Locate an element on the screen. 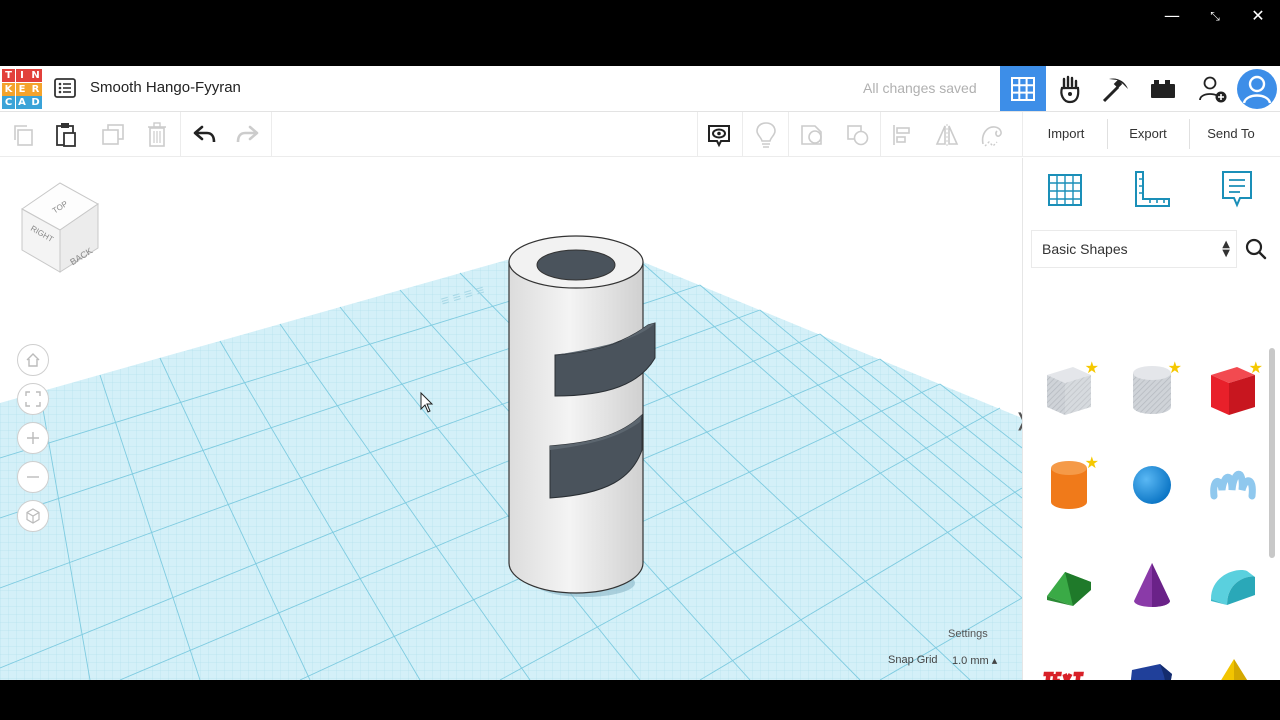 The height and width of the screenshot is (720, 1280). light-bulb-icon is located at coordinates (766, 135).